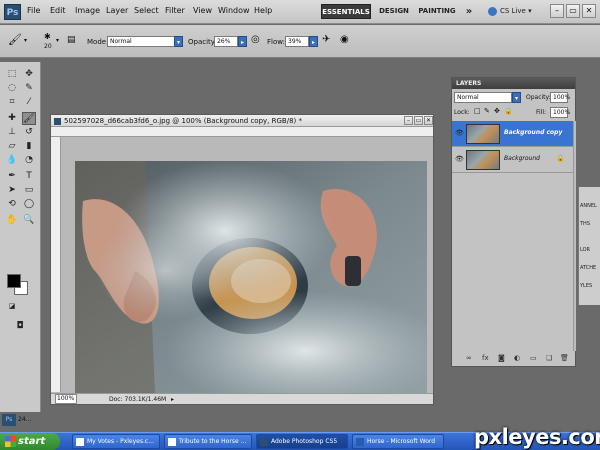 The height and width of the screenshot is (450, 600). What do you see at coordinates (585, 224) in the screenshot?
I see `paths-panel-tab: THS` at bounding box center [585, 224].